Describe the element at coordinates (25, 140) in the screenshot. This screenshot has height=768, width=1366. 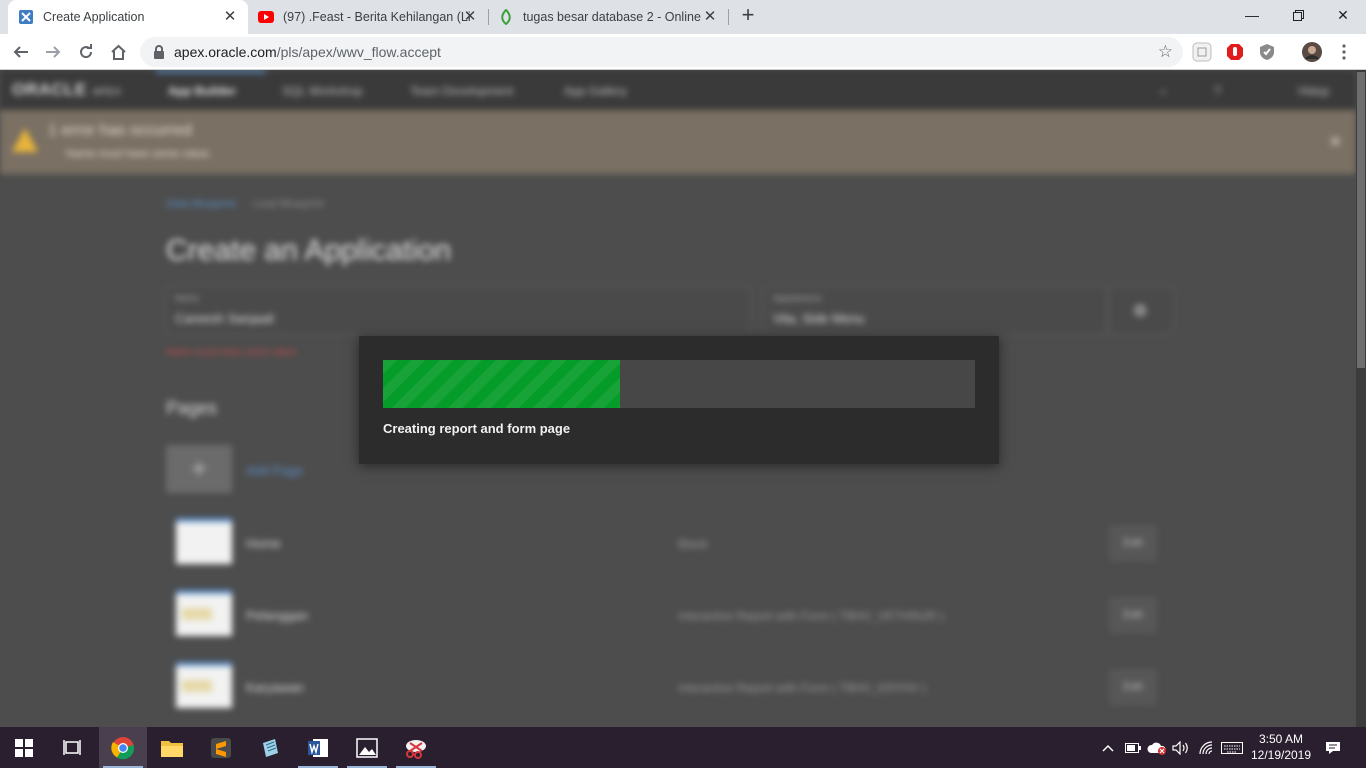
I see `warning-icon` at that location.